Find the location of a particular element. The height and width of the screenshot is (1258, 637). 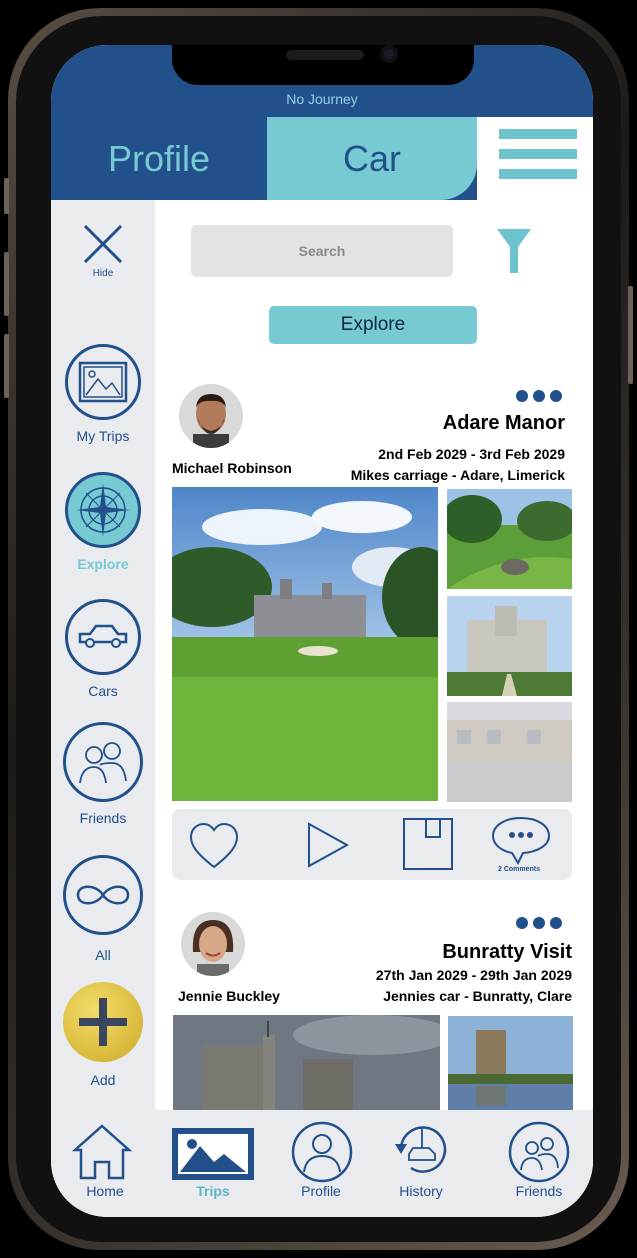

sidebar-label-cars: Cars is located at coordinates (103, 691).